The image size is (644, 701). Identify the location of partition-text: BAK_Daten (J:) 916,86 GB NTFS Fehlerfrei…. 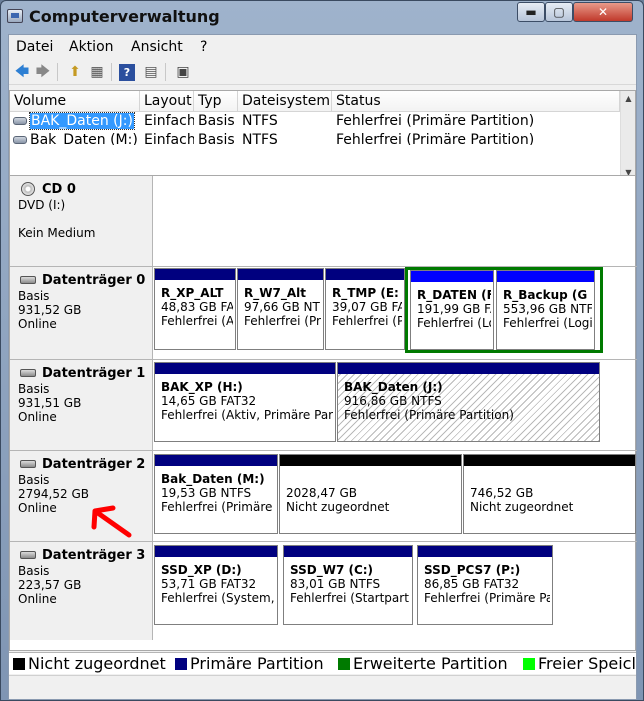
(470, 401).